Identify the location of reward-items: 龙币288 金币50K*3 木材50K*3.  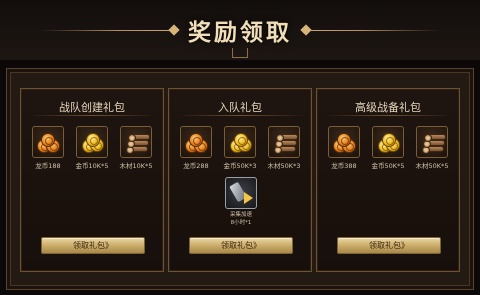
(240, 148).